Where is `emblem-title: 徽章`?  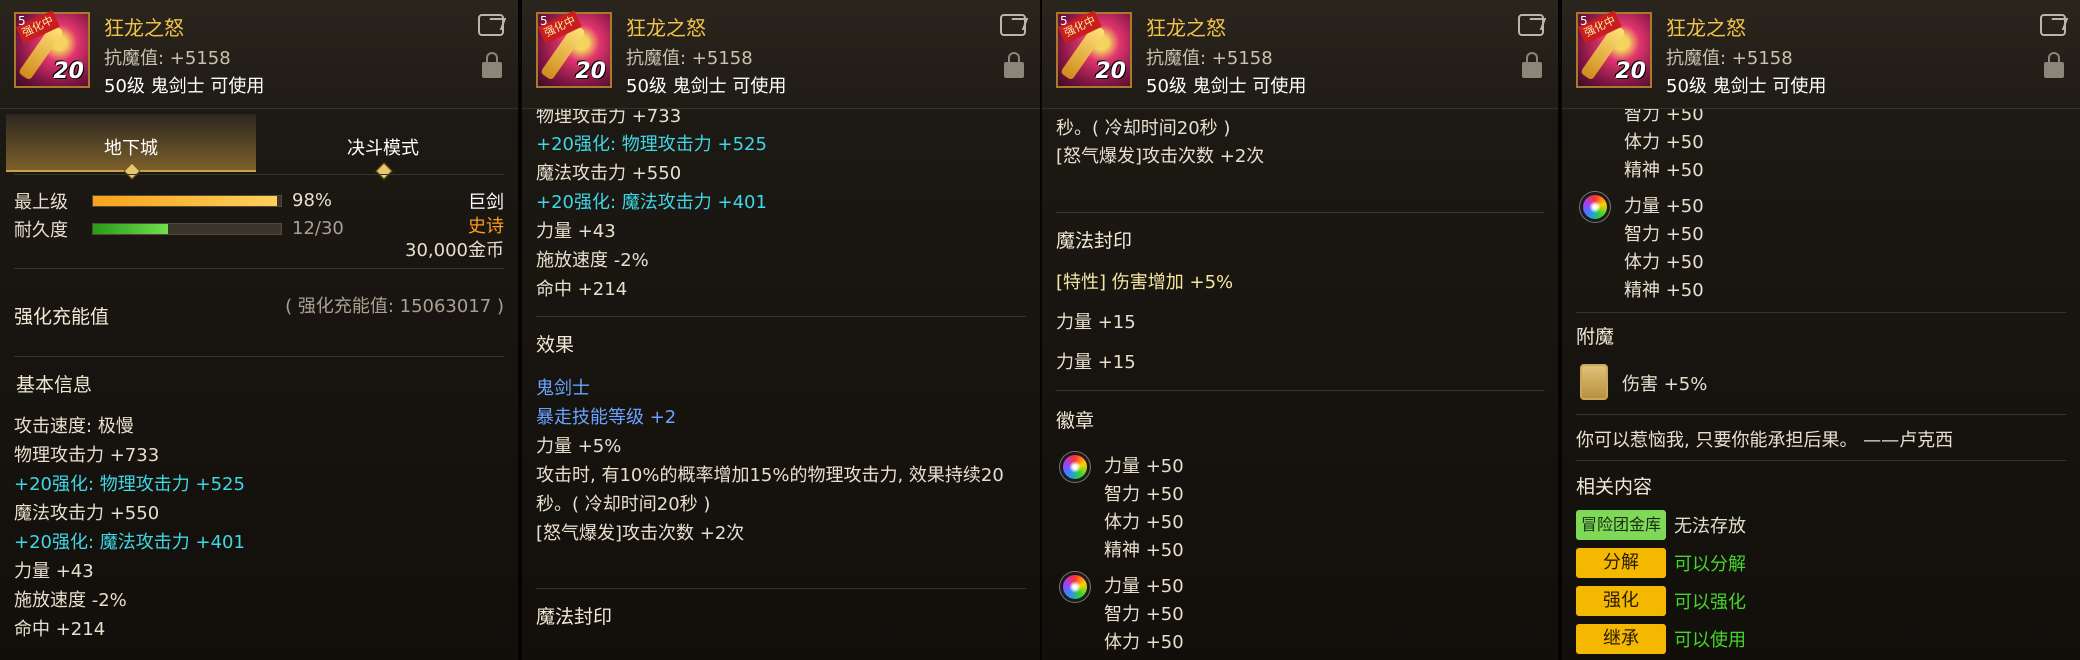 emblem-title: 徽章 is located at coordinates (1075, 421).